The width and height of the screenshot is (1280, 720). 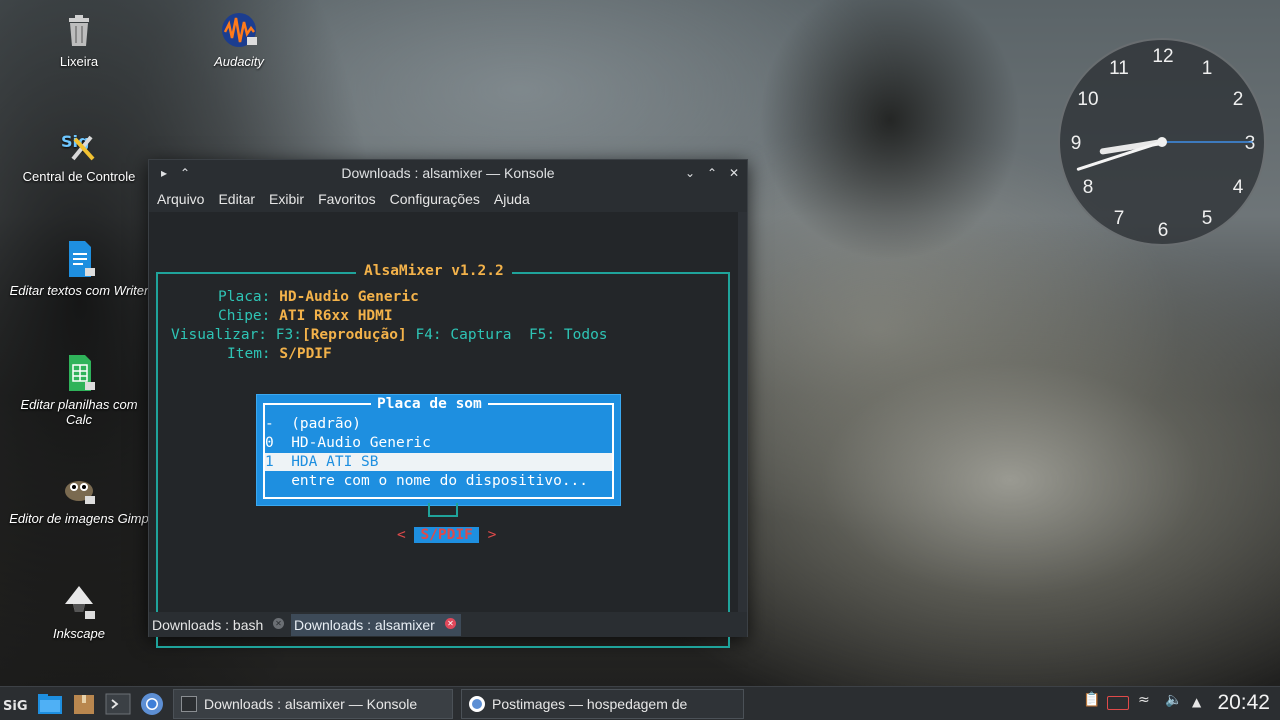 I want to click on alsamixer-title: AlsaMixer v1.2.2, so click(x=434, y=271).